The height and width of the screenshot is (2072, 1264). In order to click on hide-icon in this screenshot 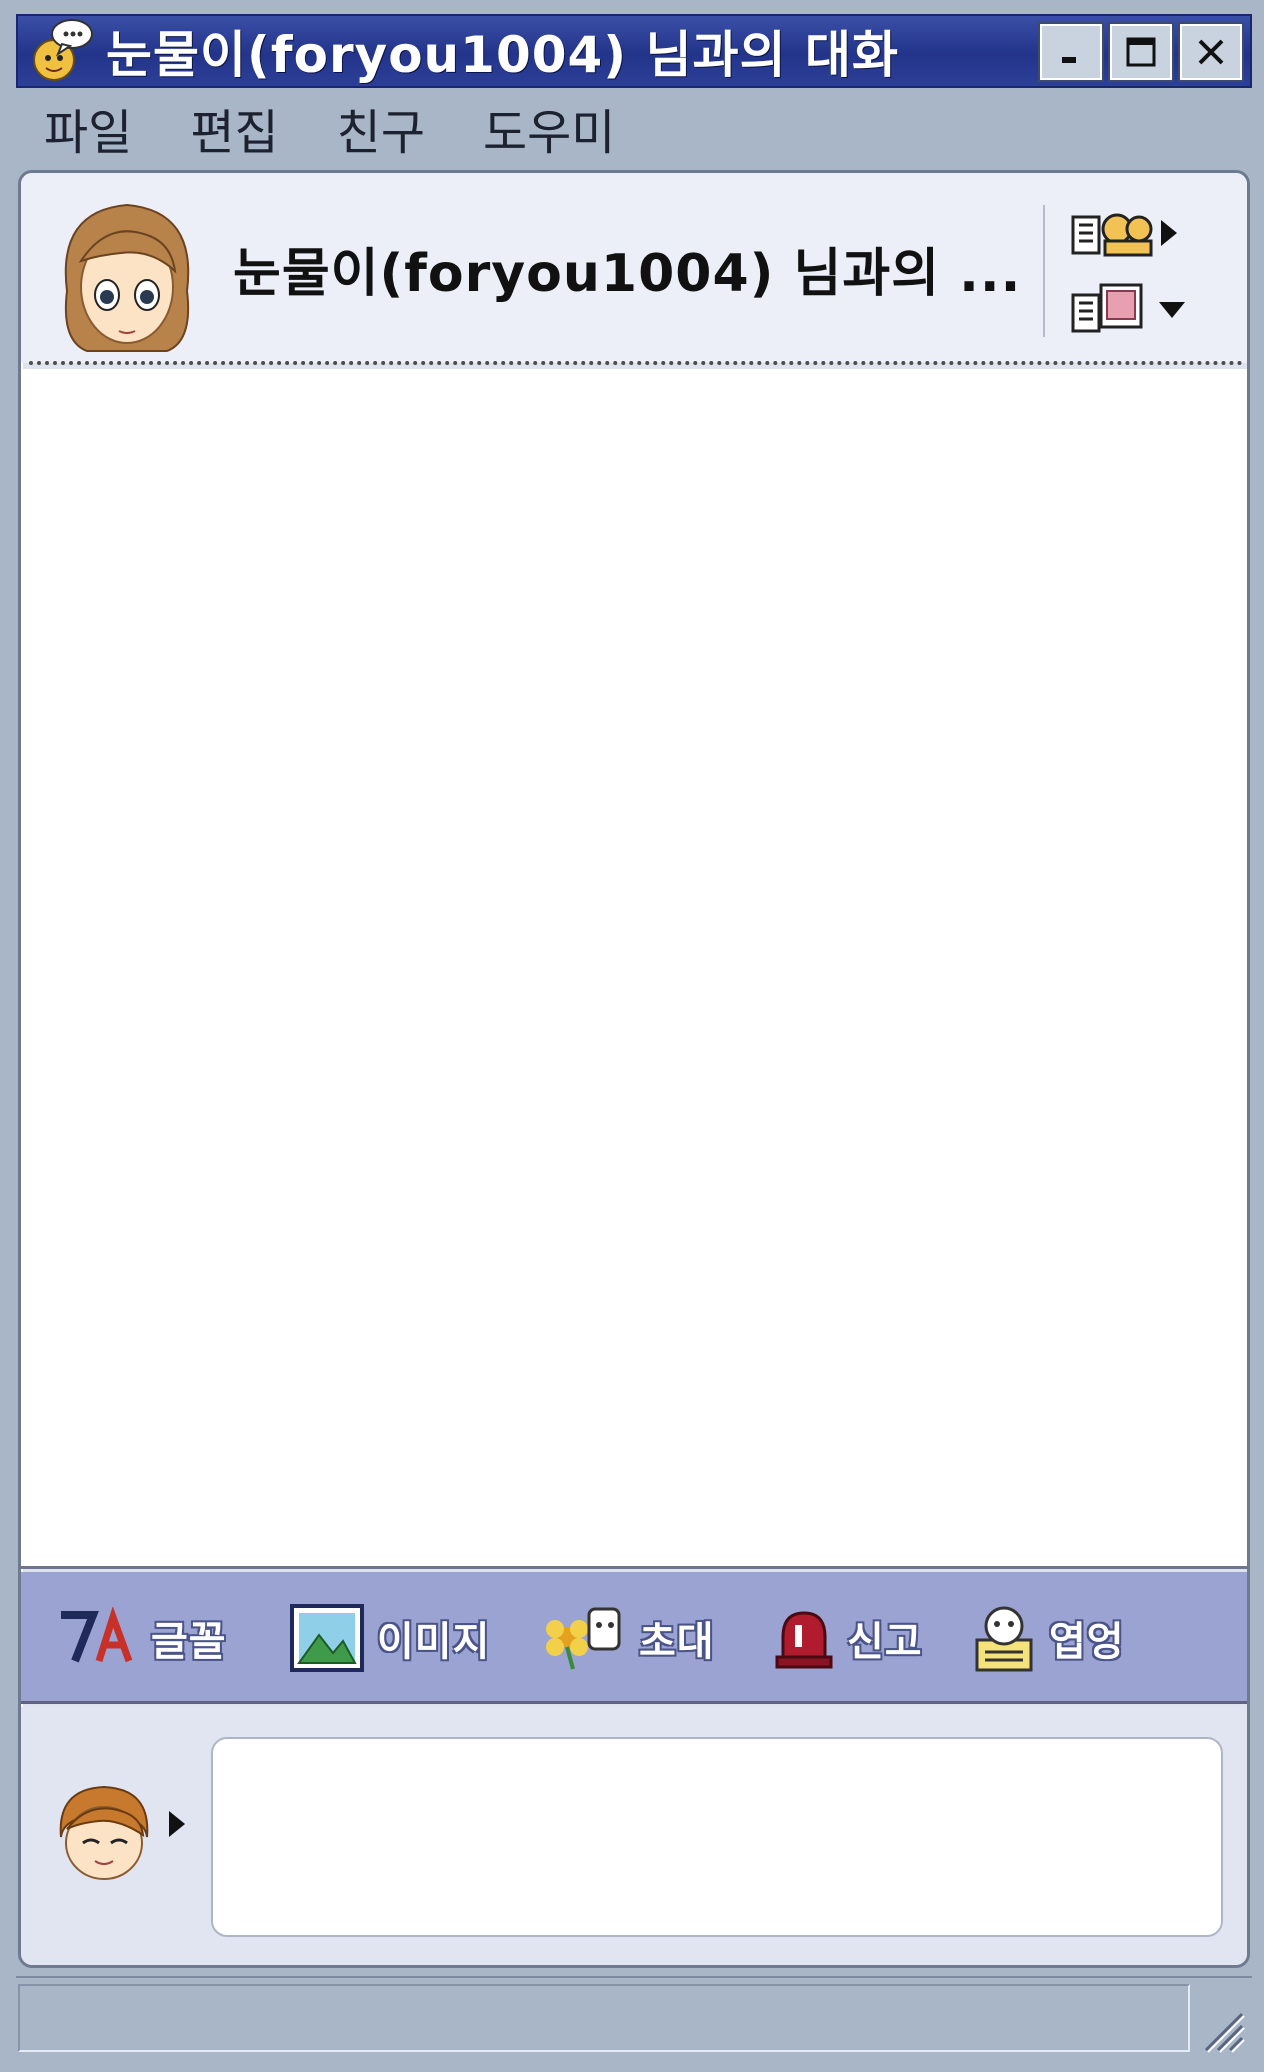, I will do `click(1004, 1639)`.